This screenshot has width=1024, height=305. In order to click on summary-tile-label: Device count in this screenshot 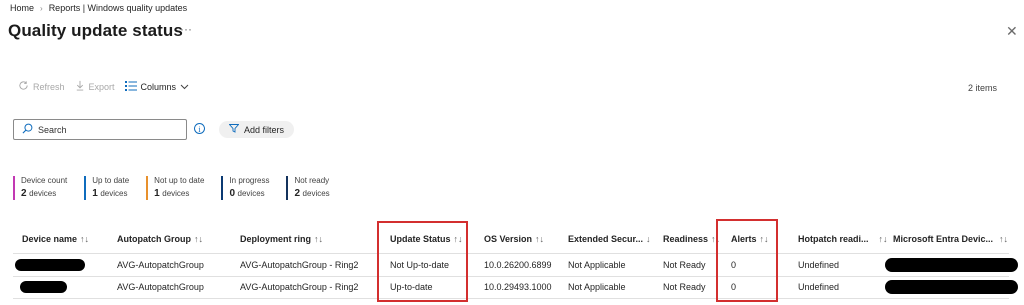, I will do `click(44, 180)`.